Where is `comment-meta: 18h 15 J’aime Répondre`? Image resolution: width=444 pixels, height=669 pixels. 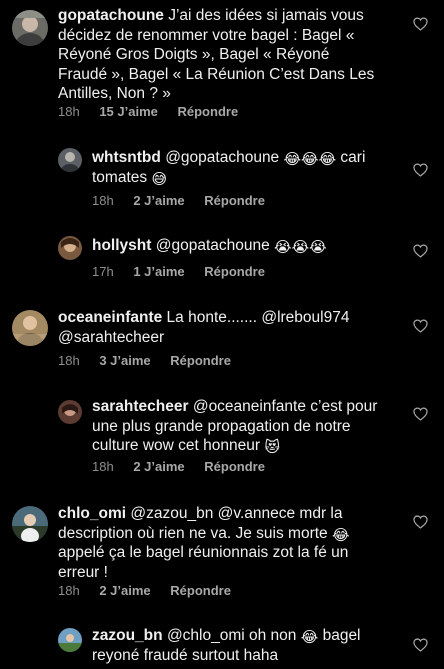 comment-meta: 18h 15 J’aime Répondre is located at coordinates (148, 112).